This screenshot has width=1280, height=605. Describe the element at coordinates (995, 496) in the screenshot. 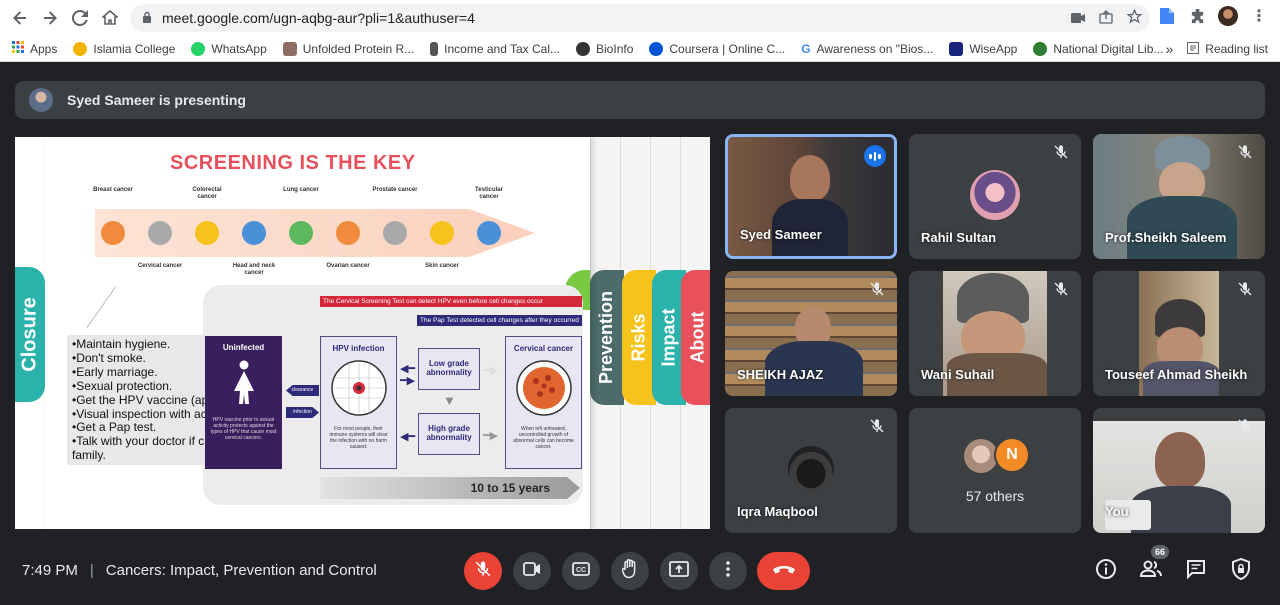

I see `others-count: 57 others` at that location.